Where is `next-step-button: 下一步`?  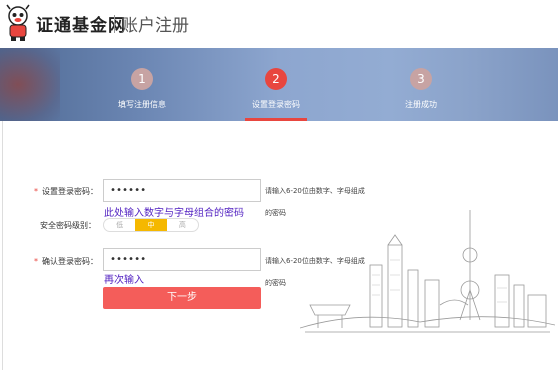 next-step-button: 下一步 is located at coordinates (182, 298).